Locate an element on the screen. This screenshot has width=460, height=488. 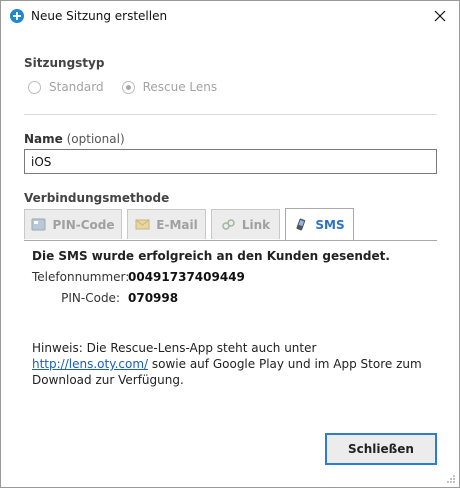
tab-pin-code-label: PIN-Code is located at coordinates (83, 224).